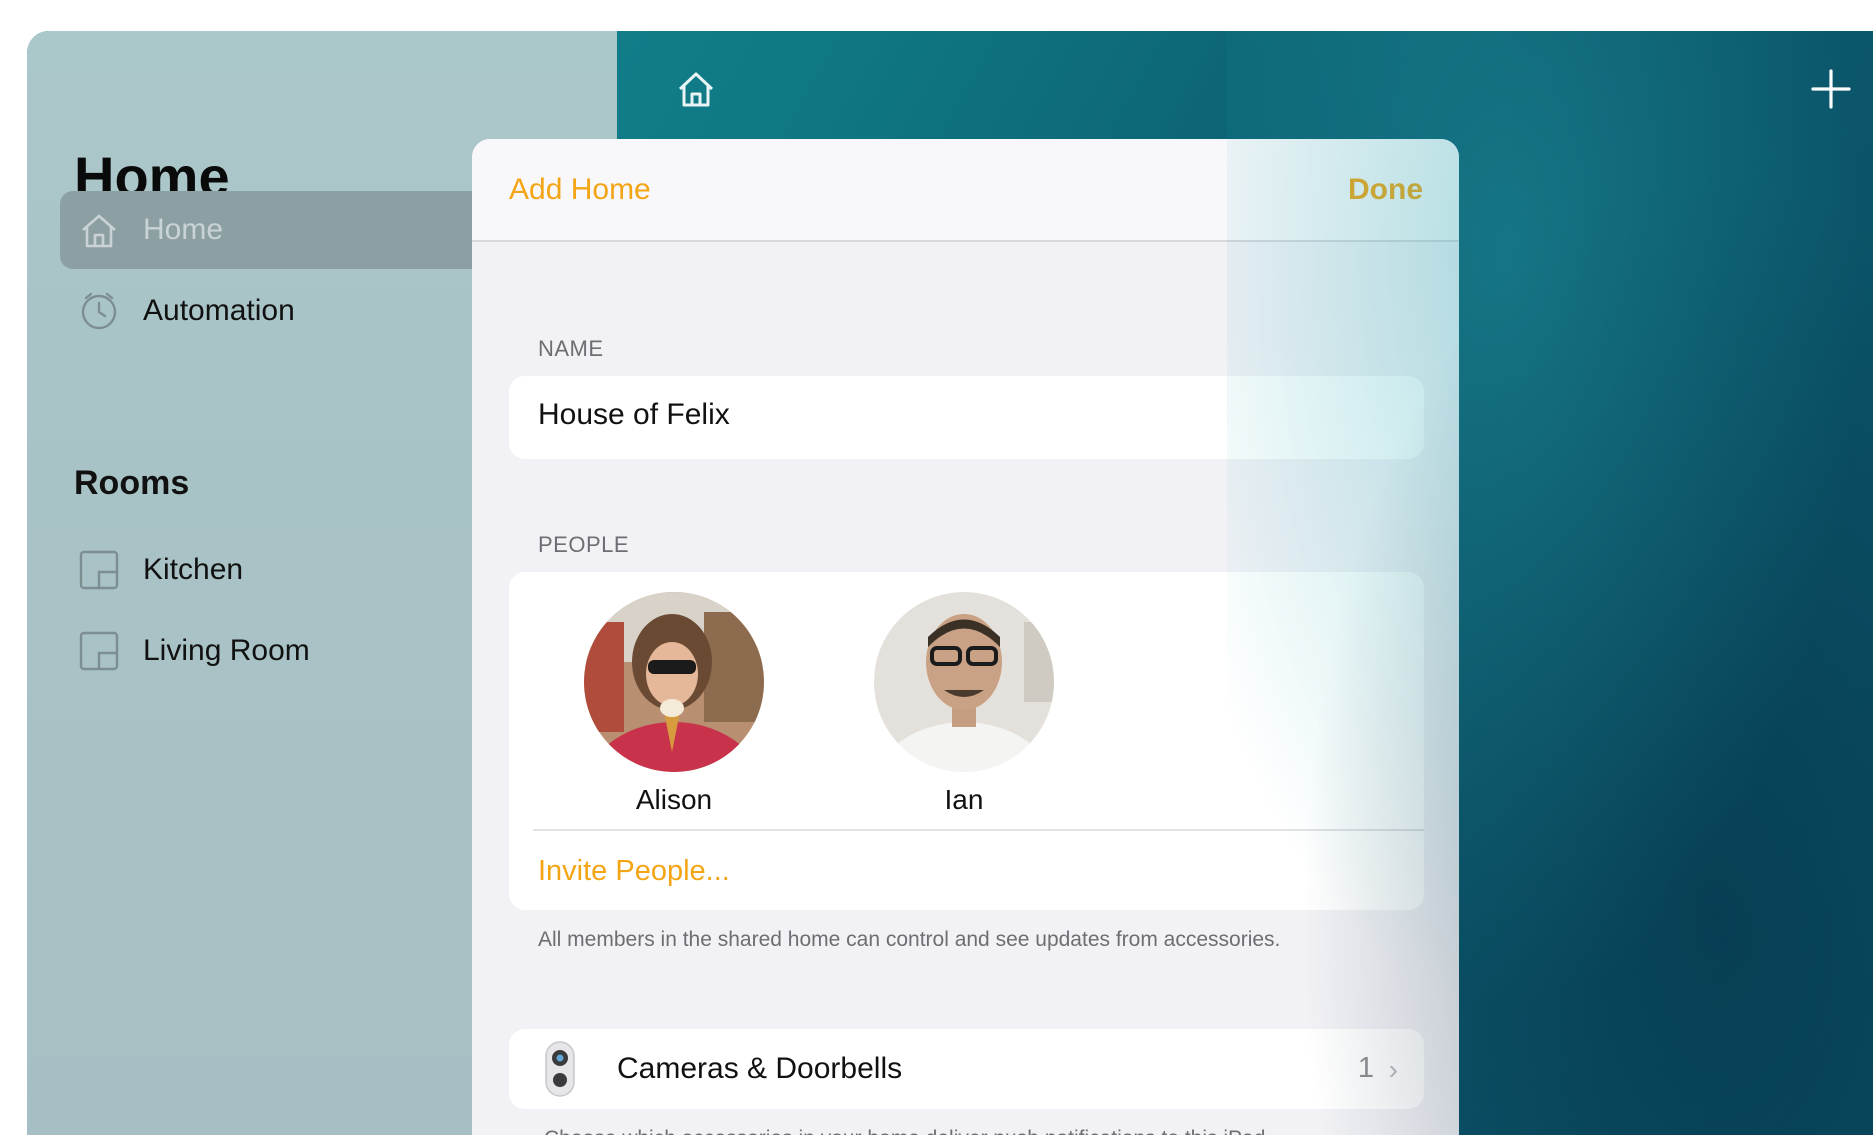 The width and height of the screenshot is (1873, 1135). I want to click on row-count: 1, so click(1365, 1068).